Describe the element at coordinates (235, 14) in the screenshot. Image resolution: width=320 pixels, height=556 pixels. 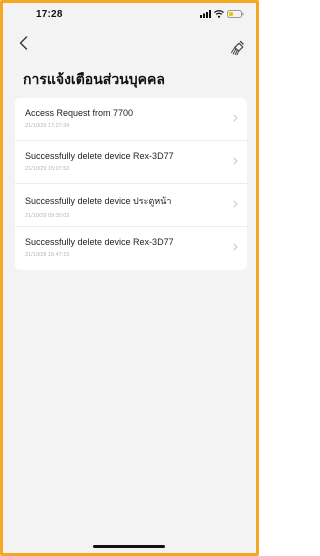
I see `battery-icon` at that location.